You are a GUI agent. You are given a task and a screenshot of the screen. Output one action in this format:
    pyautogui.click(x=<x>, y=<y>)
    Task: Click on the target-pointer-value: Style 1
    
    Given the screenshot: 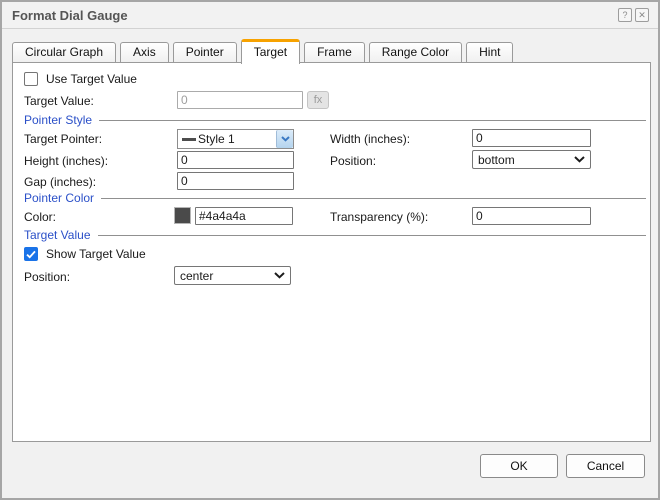 What is the action you would take?
    pyautogui.click(x=216, y=139)
    